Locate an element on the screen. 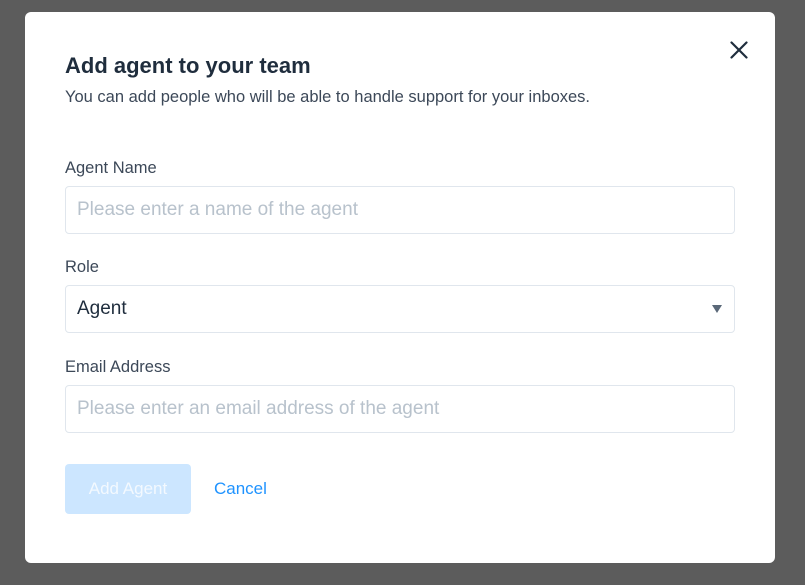 The height and width of the screenshot is (585, 805). agent-name-field: Agent Name is located at coordinates (400, 196).